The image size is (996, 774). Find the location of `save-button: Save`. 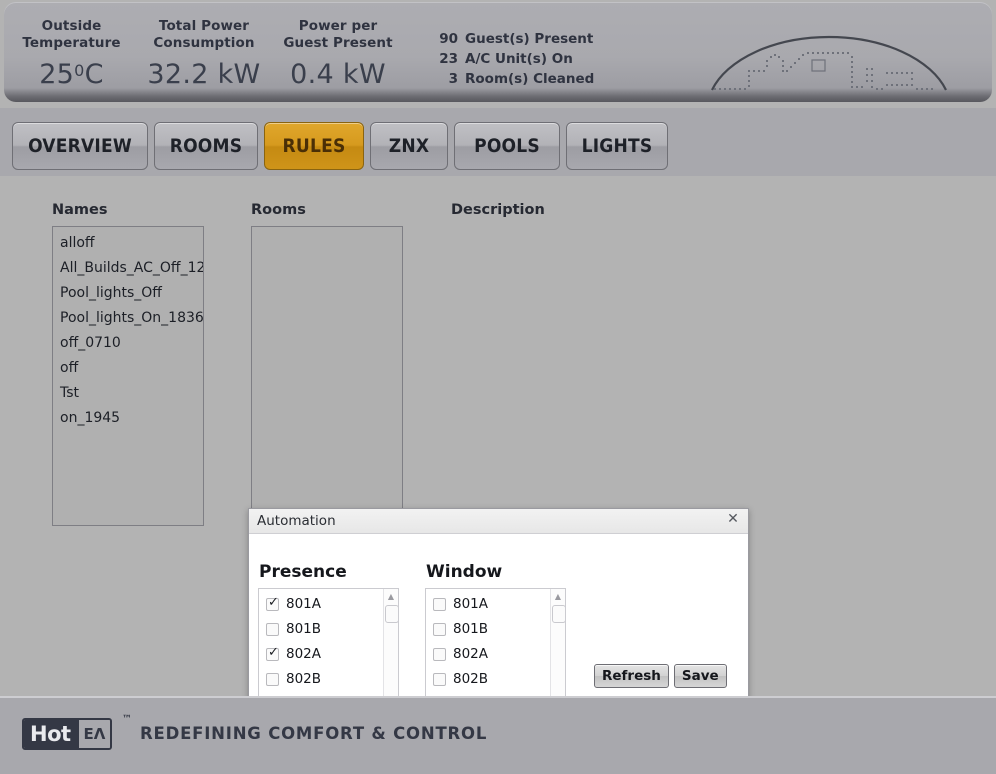

save-button: Save is located at coordinates (700, 676).